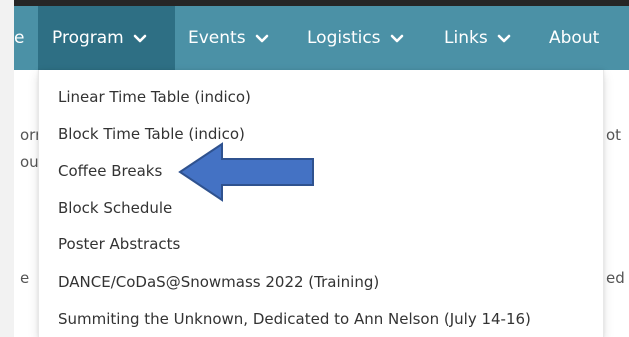 This screenshot has height=337, width=629. What do you see at coordinates (110, 171) in the screenshot?
I see `dropdown-item-coffee-breaks: Coffee Breaks` at bounding box center [110, 171].